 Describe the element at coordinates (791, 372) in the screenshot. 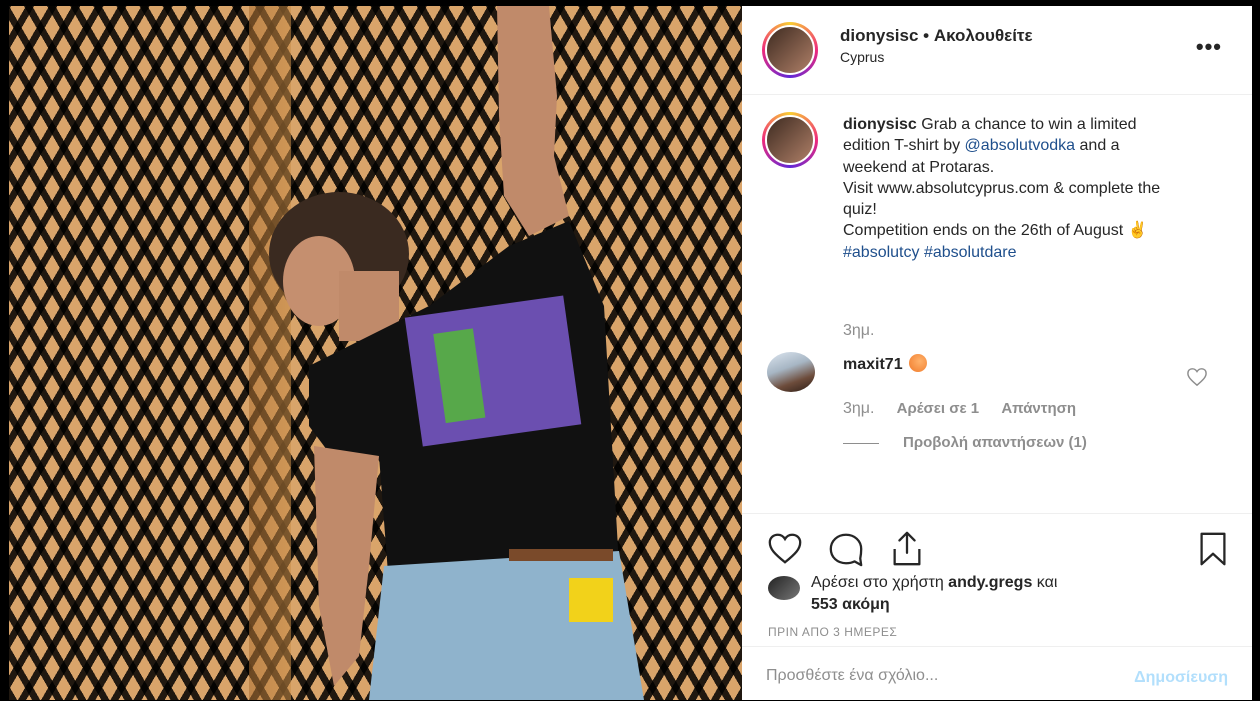

I see `commenter-avatar` at that location.